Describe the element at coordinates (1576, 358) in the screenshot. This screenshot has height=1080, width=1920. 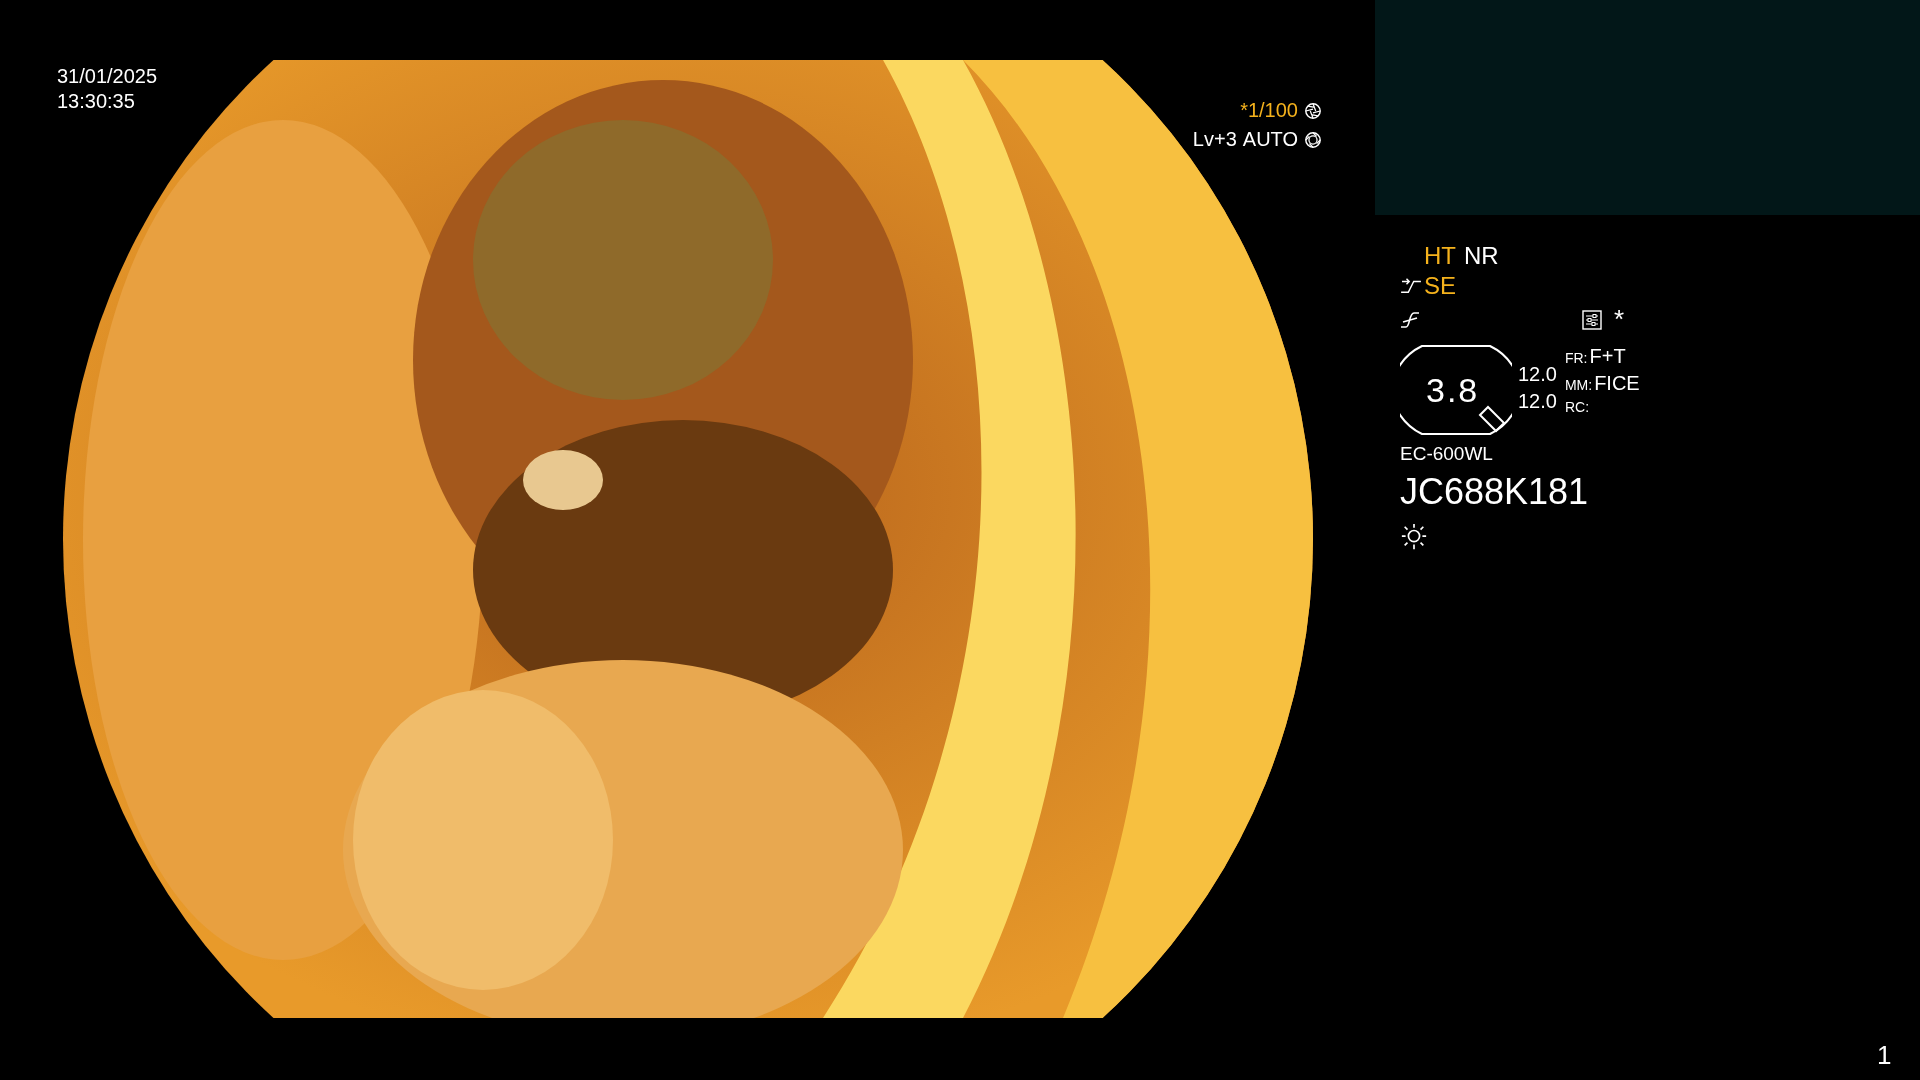
I see `setting-label: FR:` at that location.